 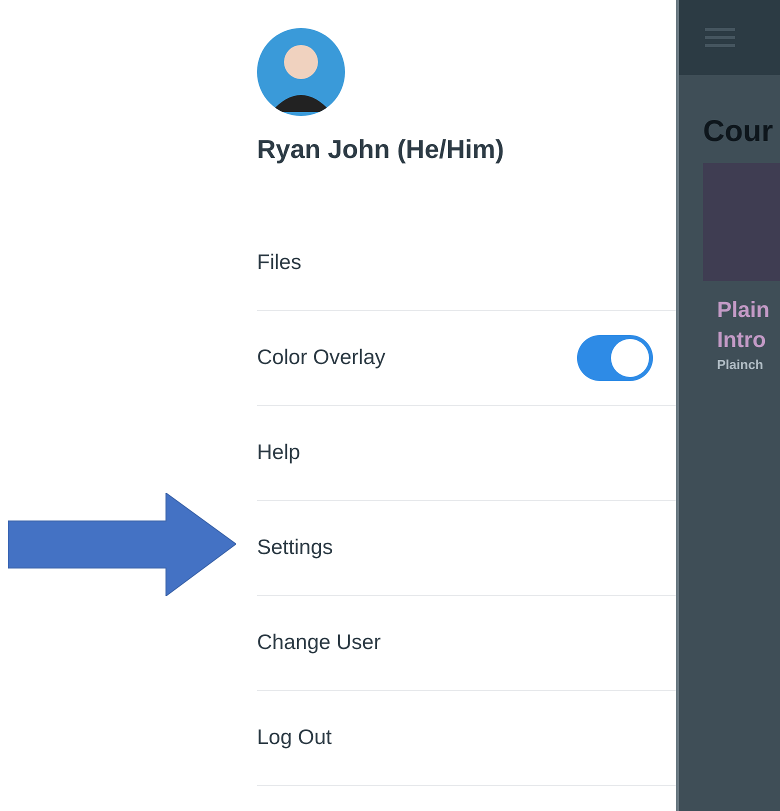 What do you see at coordinates (380, 149) in the screenshot?
I see `user-name: Ryan John (He/Him)` at bounding box center [380, 149].